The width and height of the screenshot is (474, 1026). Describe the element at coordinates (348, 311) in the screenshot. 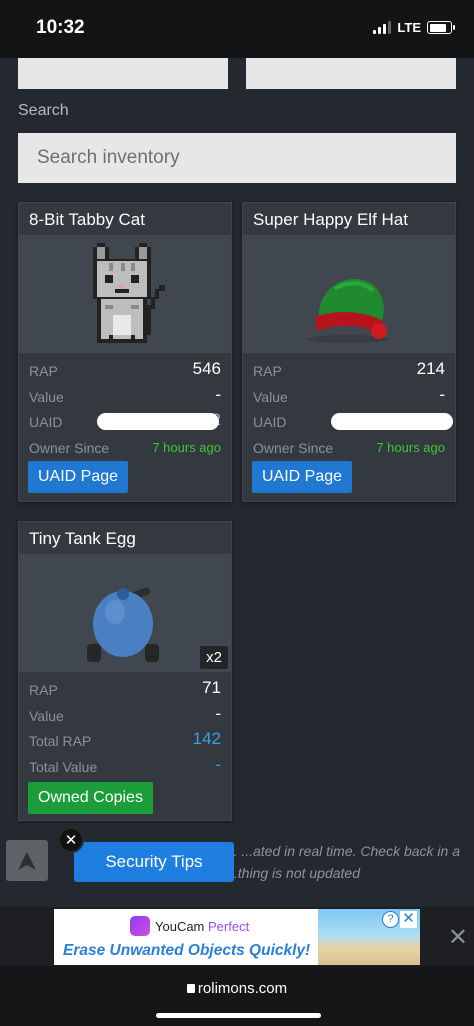

I see `elf-hat-icon` at that location.